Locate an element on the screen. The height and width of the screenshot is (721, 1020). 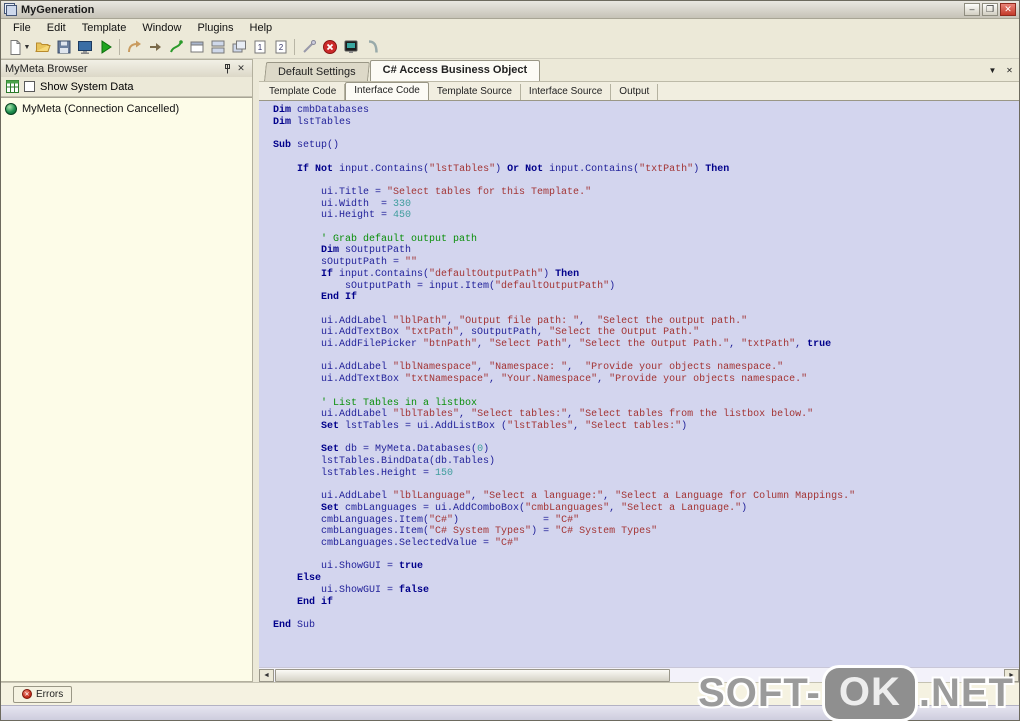
doc-tab-label: C# Access Business Object is located at coordinates (455, 70).